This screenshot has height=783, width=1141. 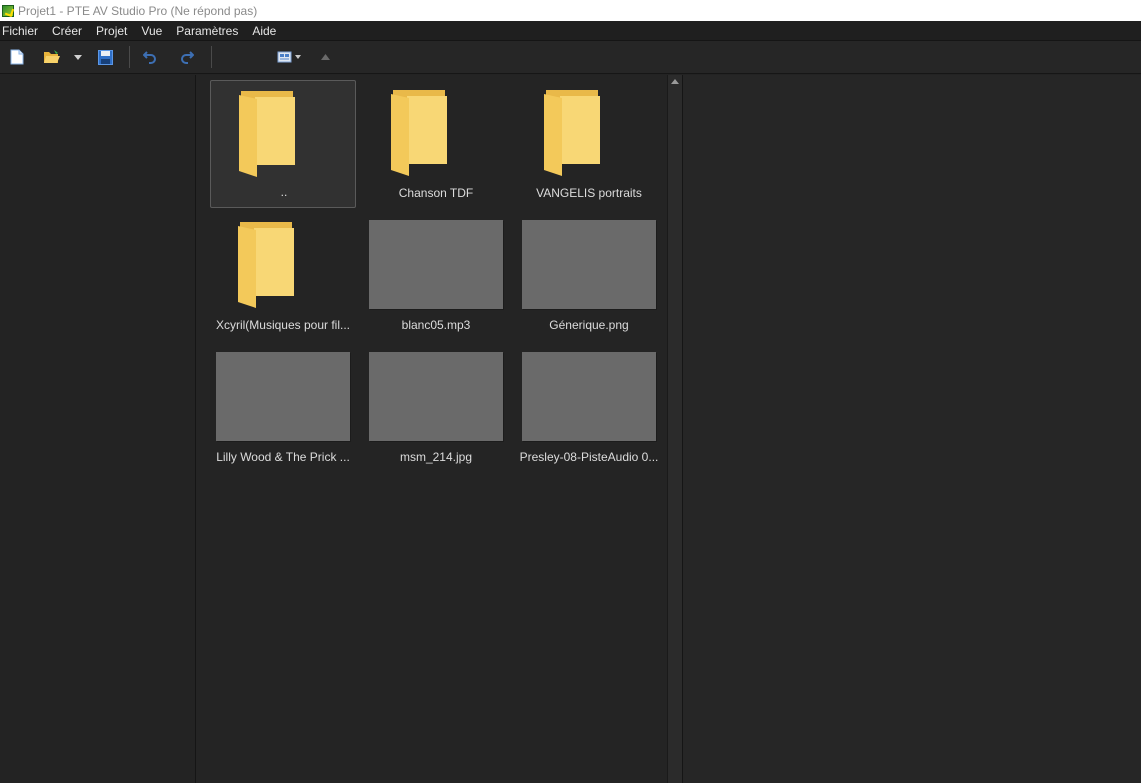 I want to click on file-item-label: msm_214.jpg, so click(x=436, y=457).